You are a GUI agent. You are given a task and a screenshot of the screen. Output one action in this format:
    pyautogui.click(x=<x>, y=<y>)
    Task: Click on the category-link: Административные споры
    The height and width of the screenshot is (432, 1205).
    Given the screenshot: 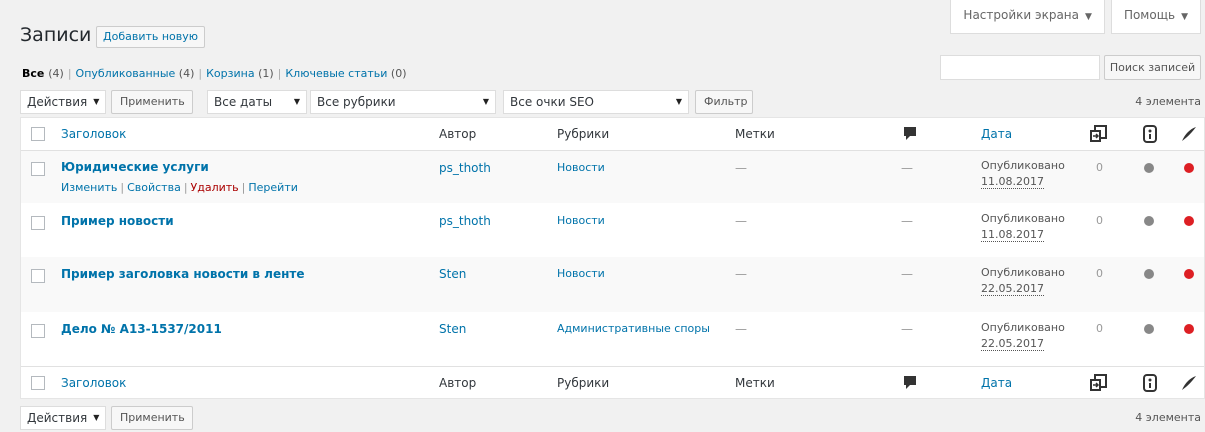 What is the action you would take?
    pyautogui.click(x=633, y=328)
    